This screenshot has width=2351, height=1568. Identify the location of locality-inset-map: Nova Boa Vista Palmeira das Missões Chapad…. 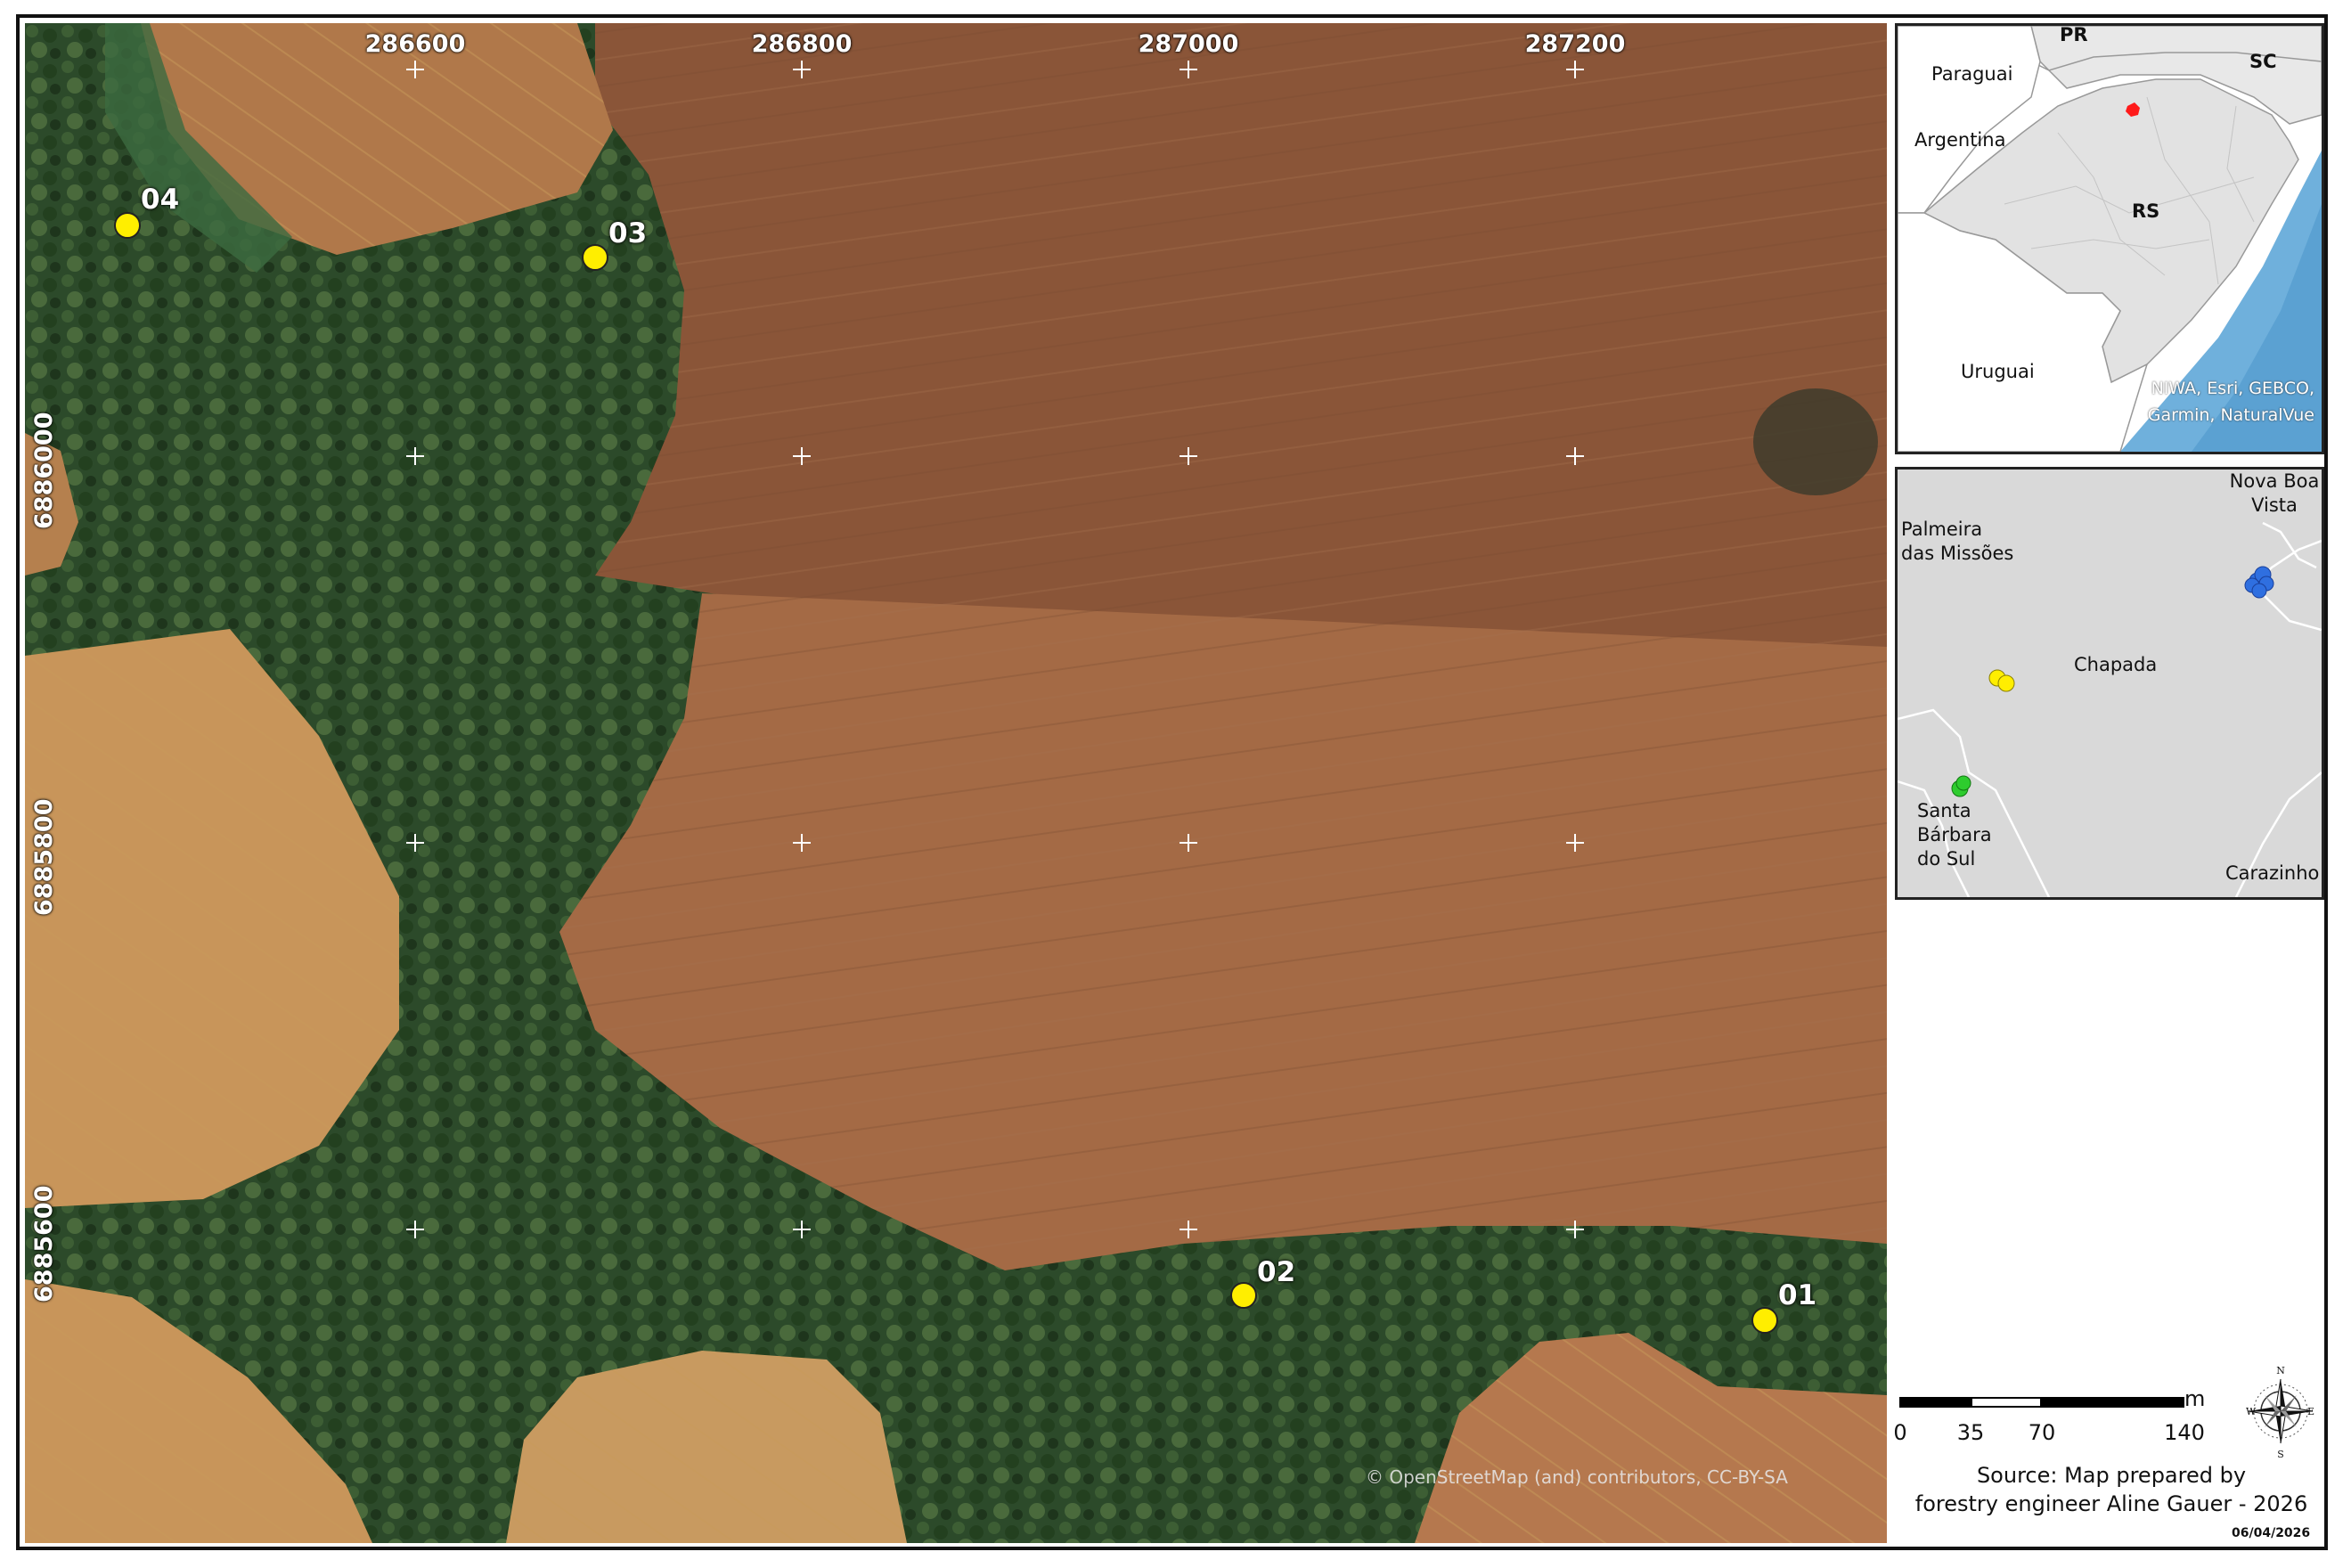
(2109, 683).